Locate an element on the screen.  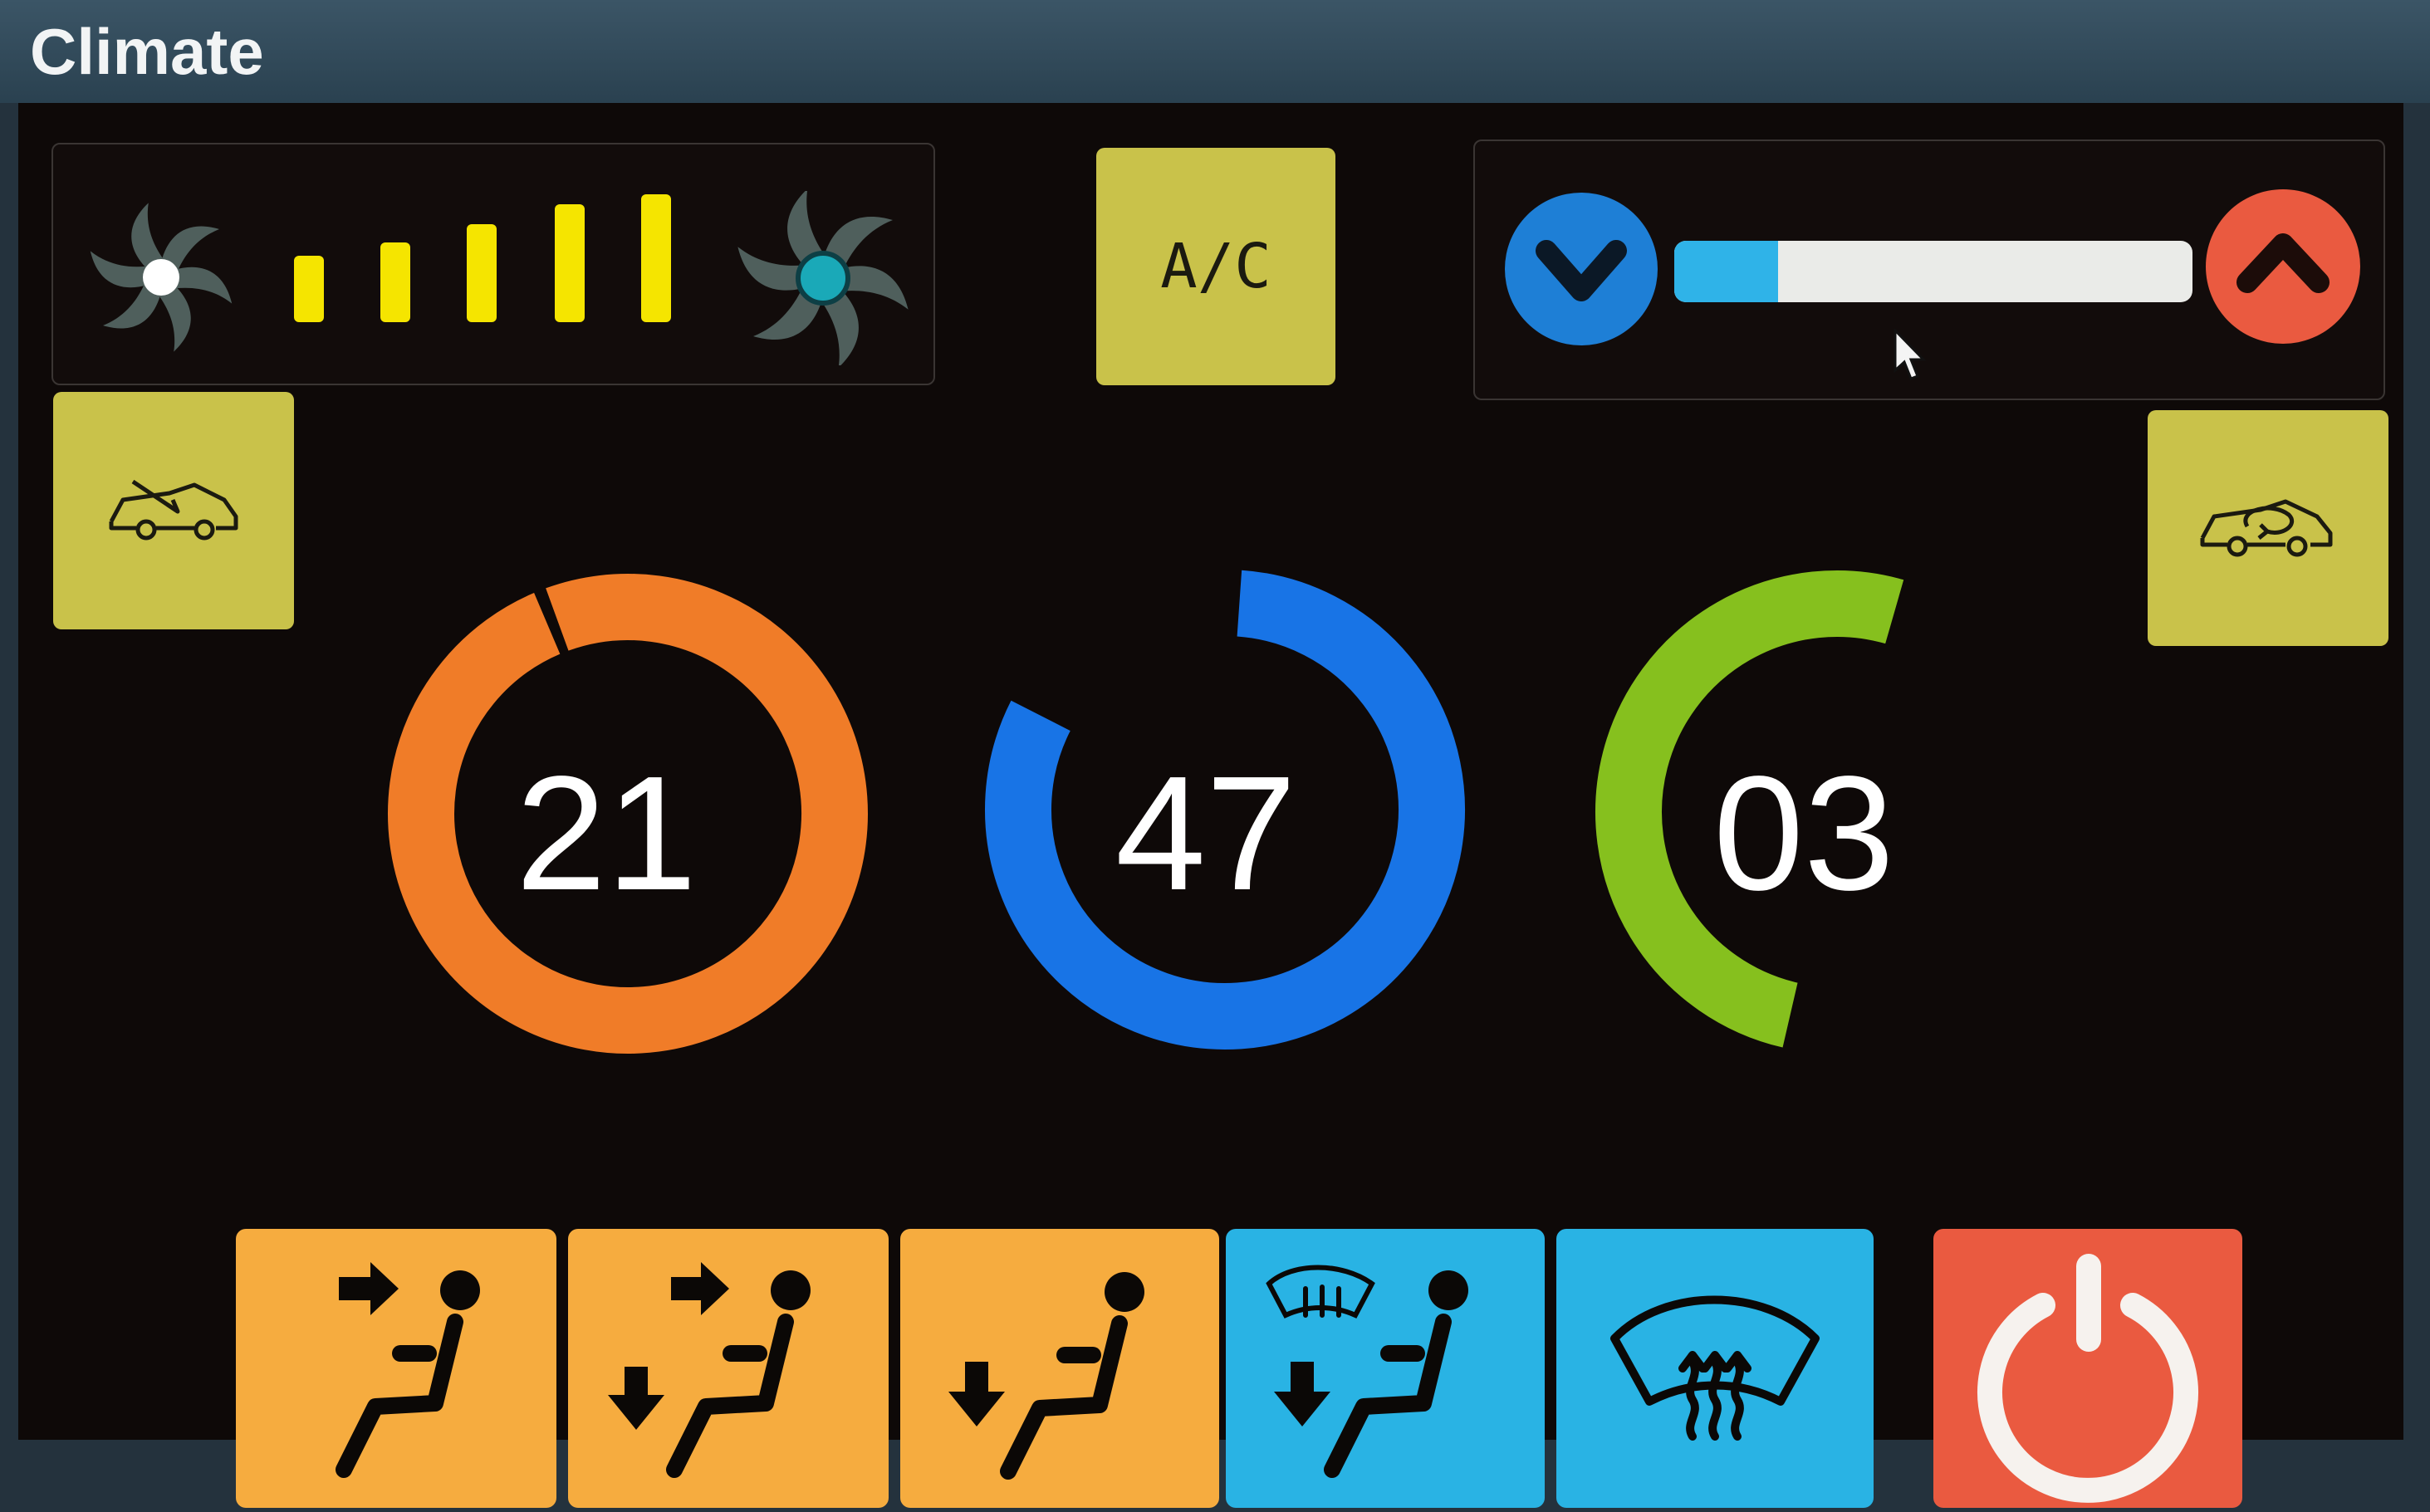
airflow-defrost-feet-button is located at coordinates (1386, 1368).